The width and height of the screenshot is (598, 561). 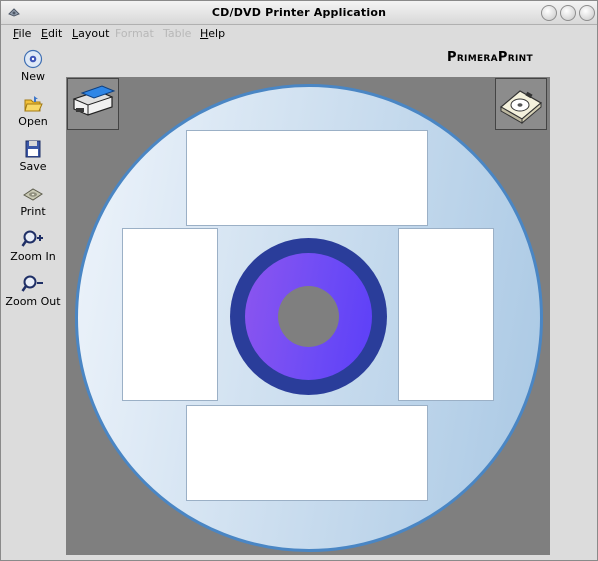 What do you see at coordinates (177, 33) in the screenshot?
I see `menu-table: Table` at bounding box center [177, 33].